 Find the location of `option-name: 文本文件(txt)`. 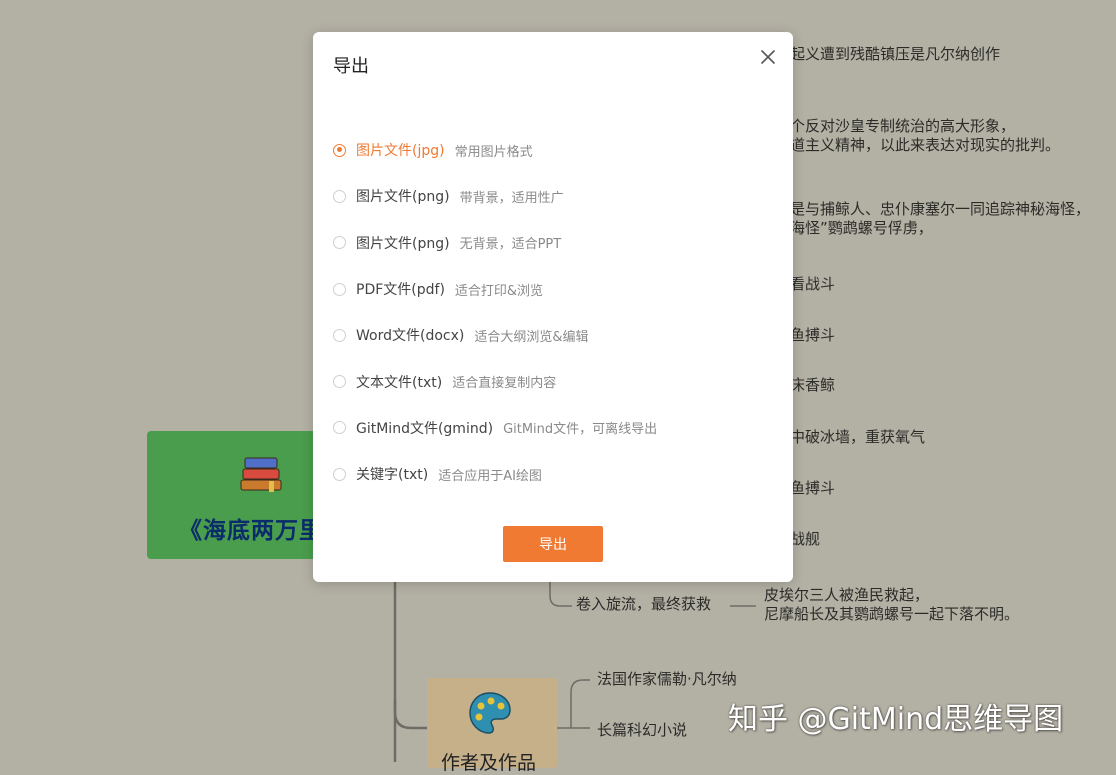

option-name: 文本文件(txt) is located at coordinates (399, 382).